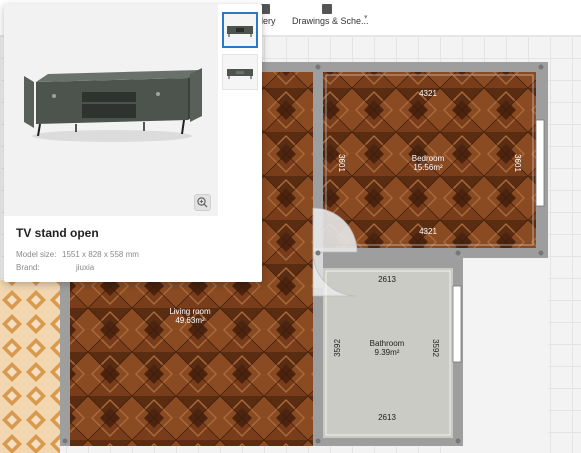 The width and height of the screenshot is (581, 453). What do you see at coordinates (337, 348) in the screenshot?
I see `bathroom-left-dimension: 3592` at bounding box center [337, 348].